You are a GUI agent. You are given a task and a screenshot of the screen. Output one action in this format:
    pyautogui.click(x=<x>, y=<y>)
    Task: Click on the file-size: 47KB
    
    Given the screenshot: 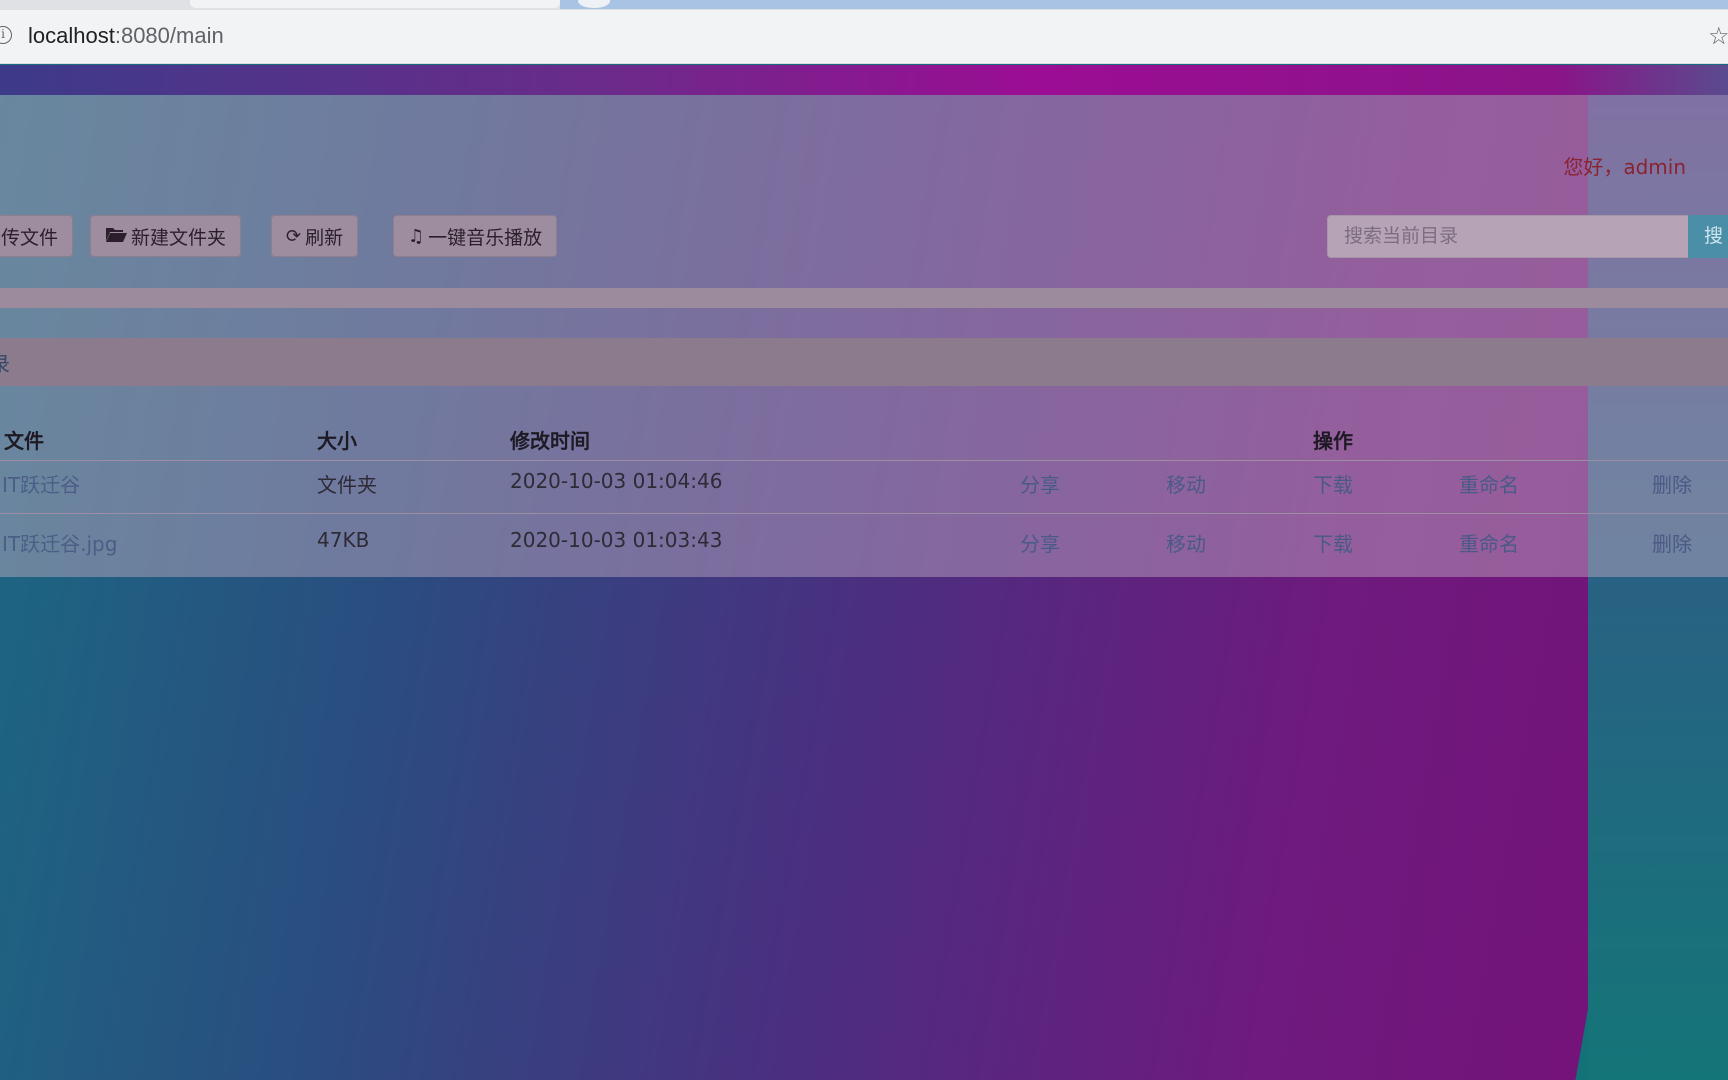 What is the action you would take?
    pyautogui.click(x=343, y=540)
    